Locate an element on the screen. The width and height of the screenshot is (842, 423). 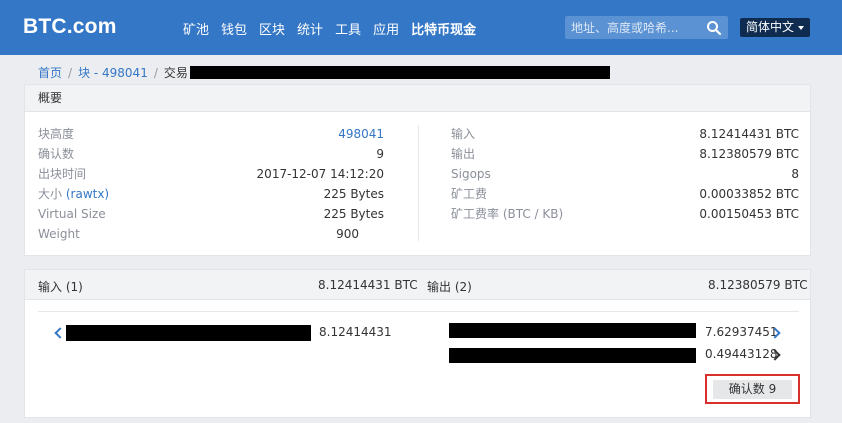
breadcrumb-home: 首页 is located at coordinates (50, 72).